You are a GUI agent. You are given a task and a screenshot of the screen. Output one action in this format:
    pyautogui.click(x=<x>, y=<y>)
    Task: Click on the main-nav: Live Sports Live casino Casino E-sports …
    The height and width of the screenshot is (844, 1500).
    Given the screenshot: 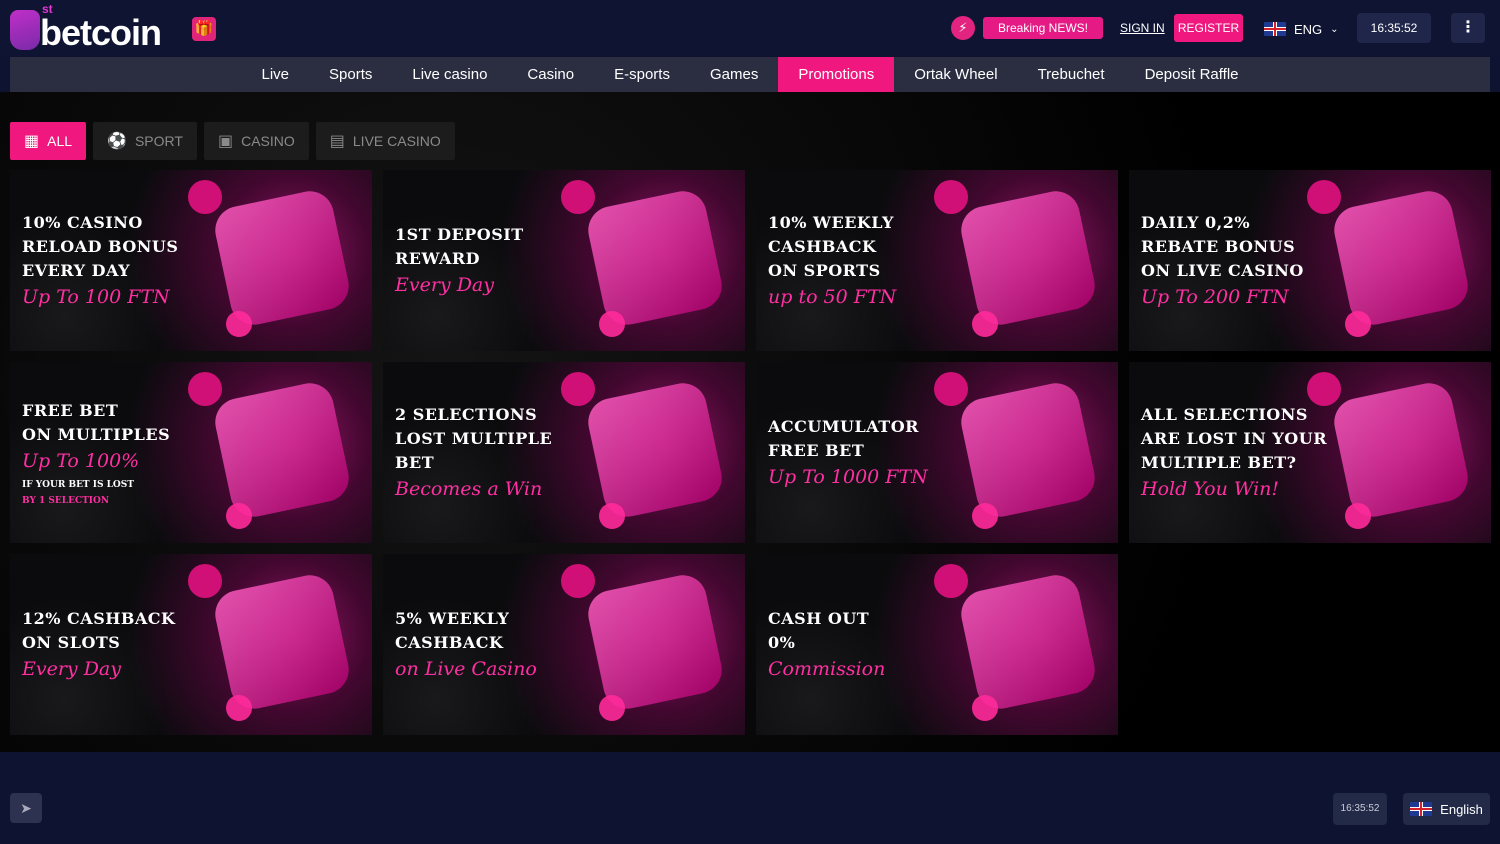 What is the action you would take?
    pyautogui.click(x=750, y=74)
    